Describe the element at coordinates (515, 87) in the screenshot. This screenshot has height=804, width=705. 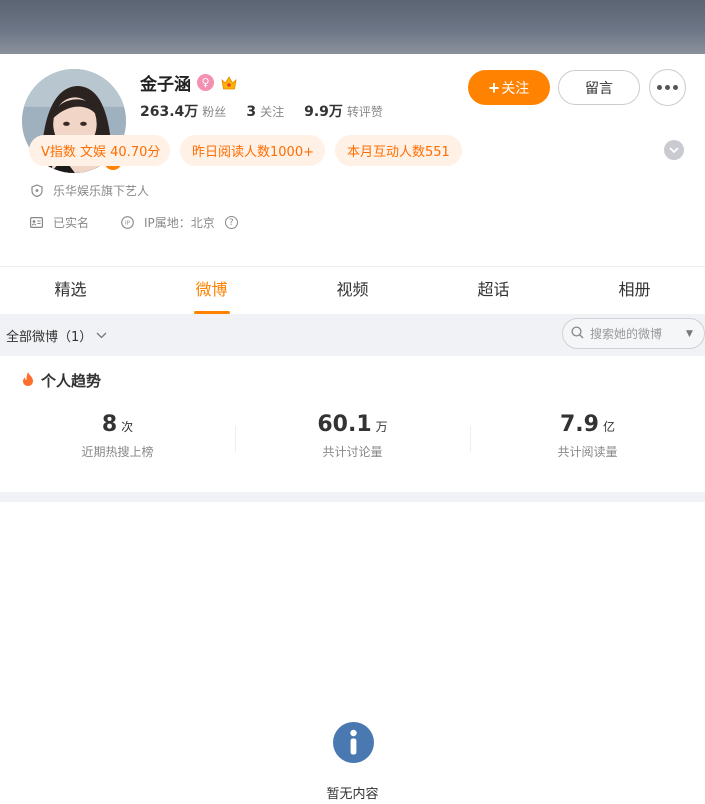
I see `follow-label: 关注` at that location.